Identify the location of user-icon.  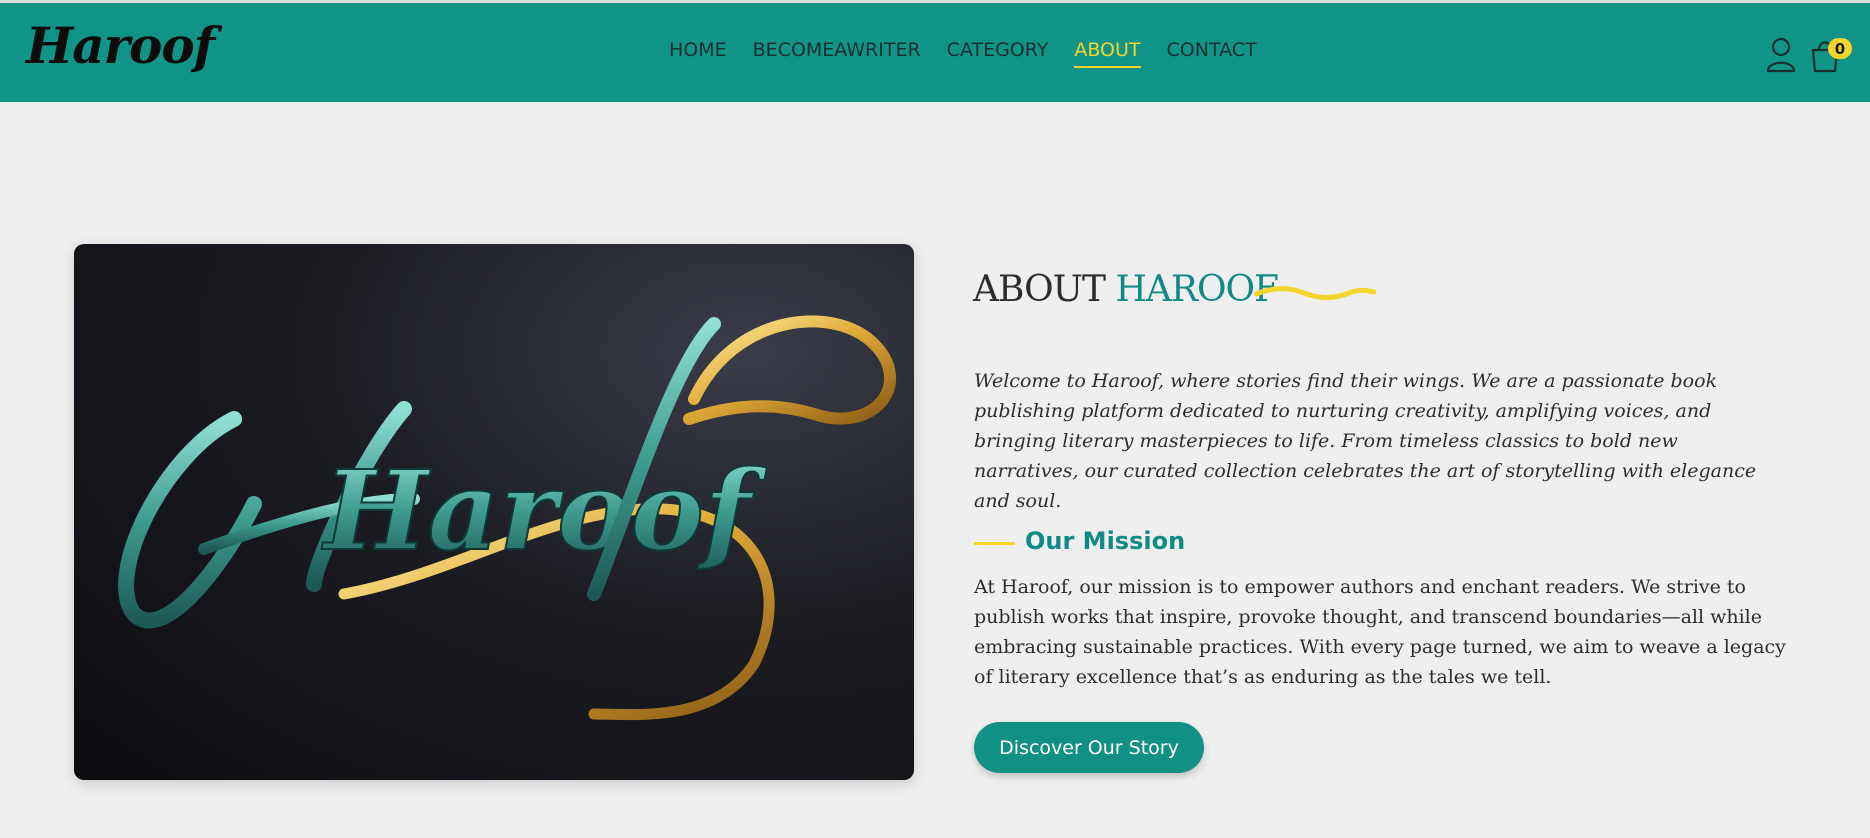
(1781, 55).